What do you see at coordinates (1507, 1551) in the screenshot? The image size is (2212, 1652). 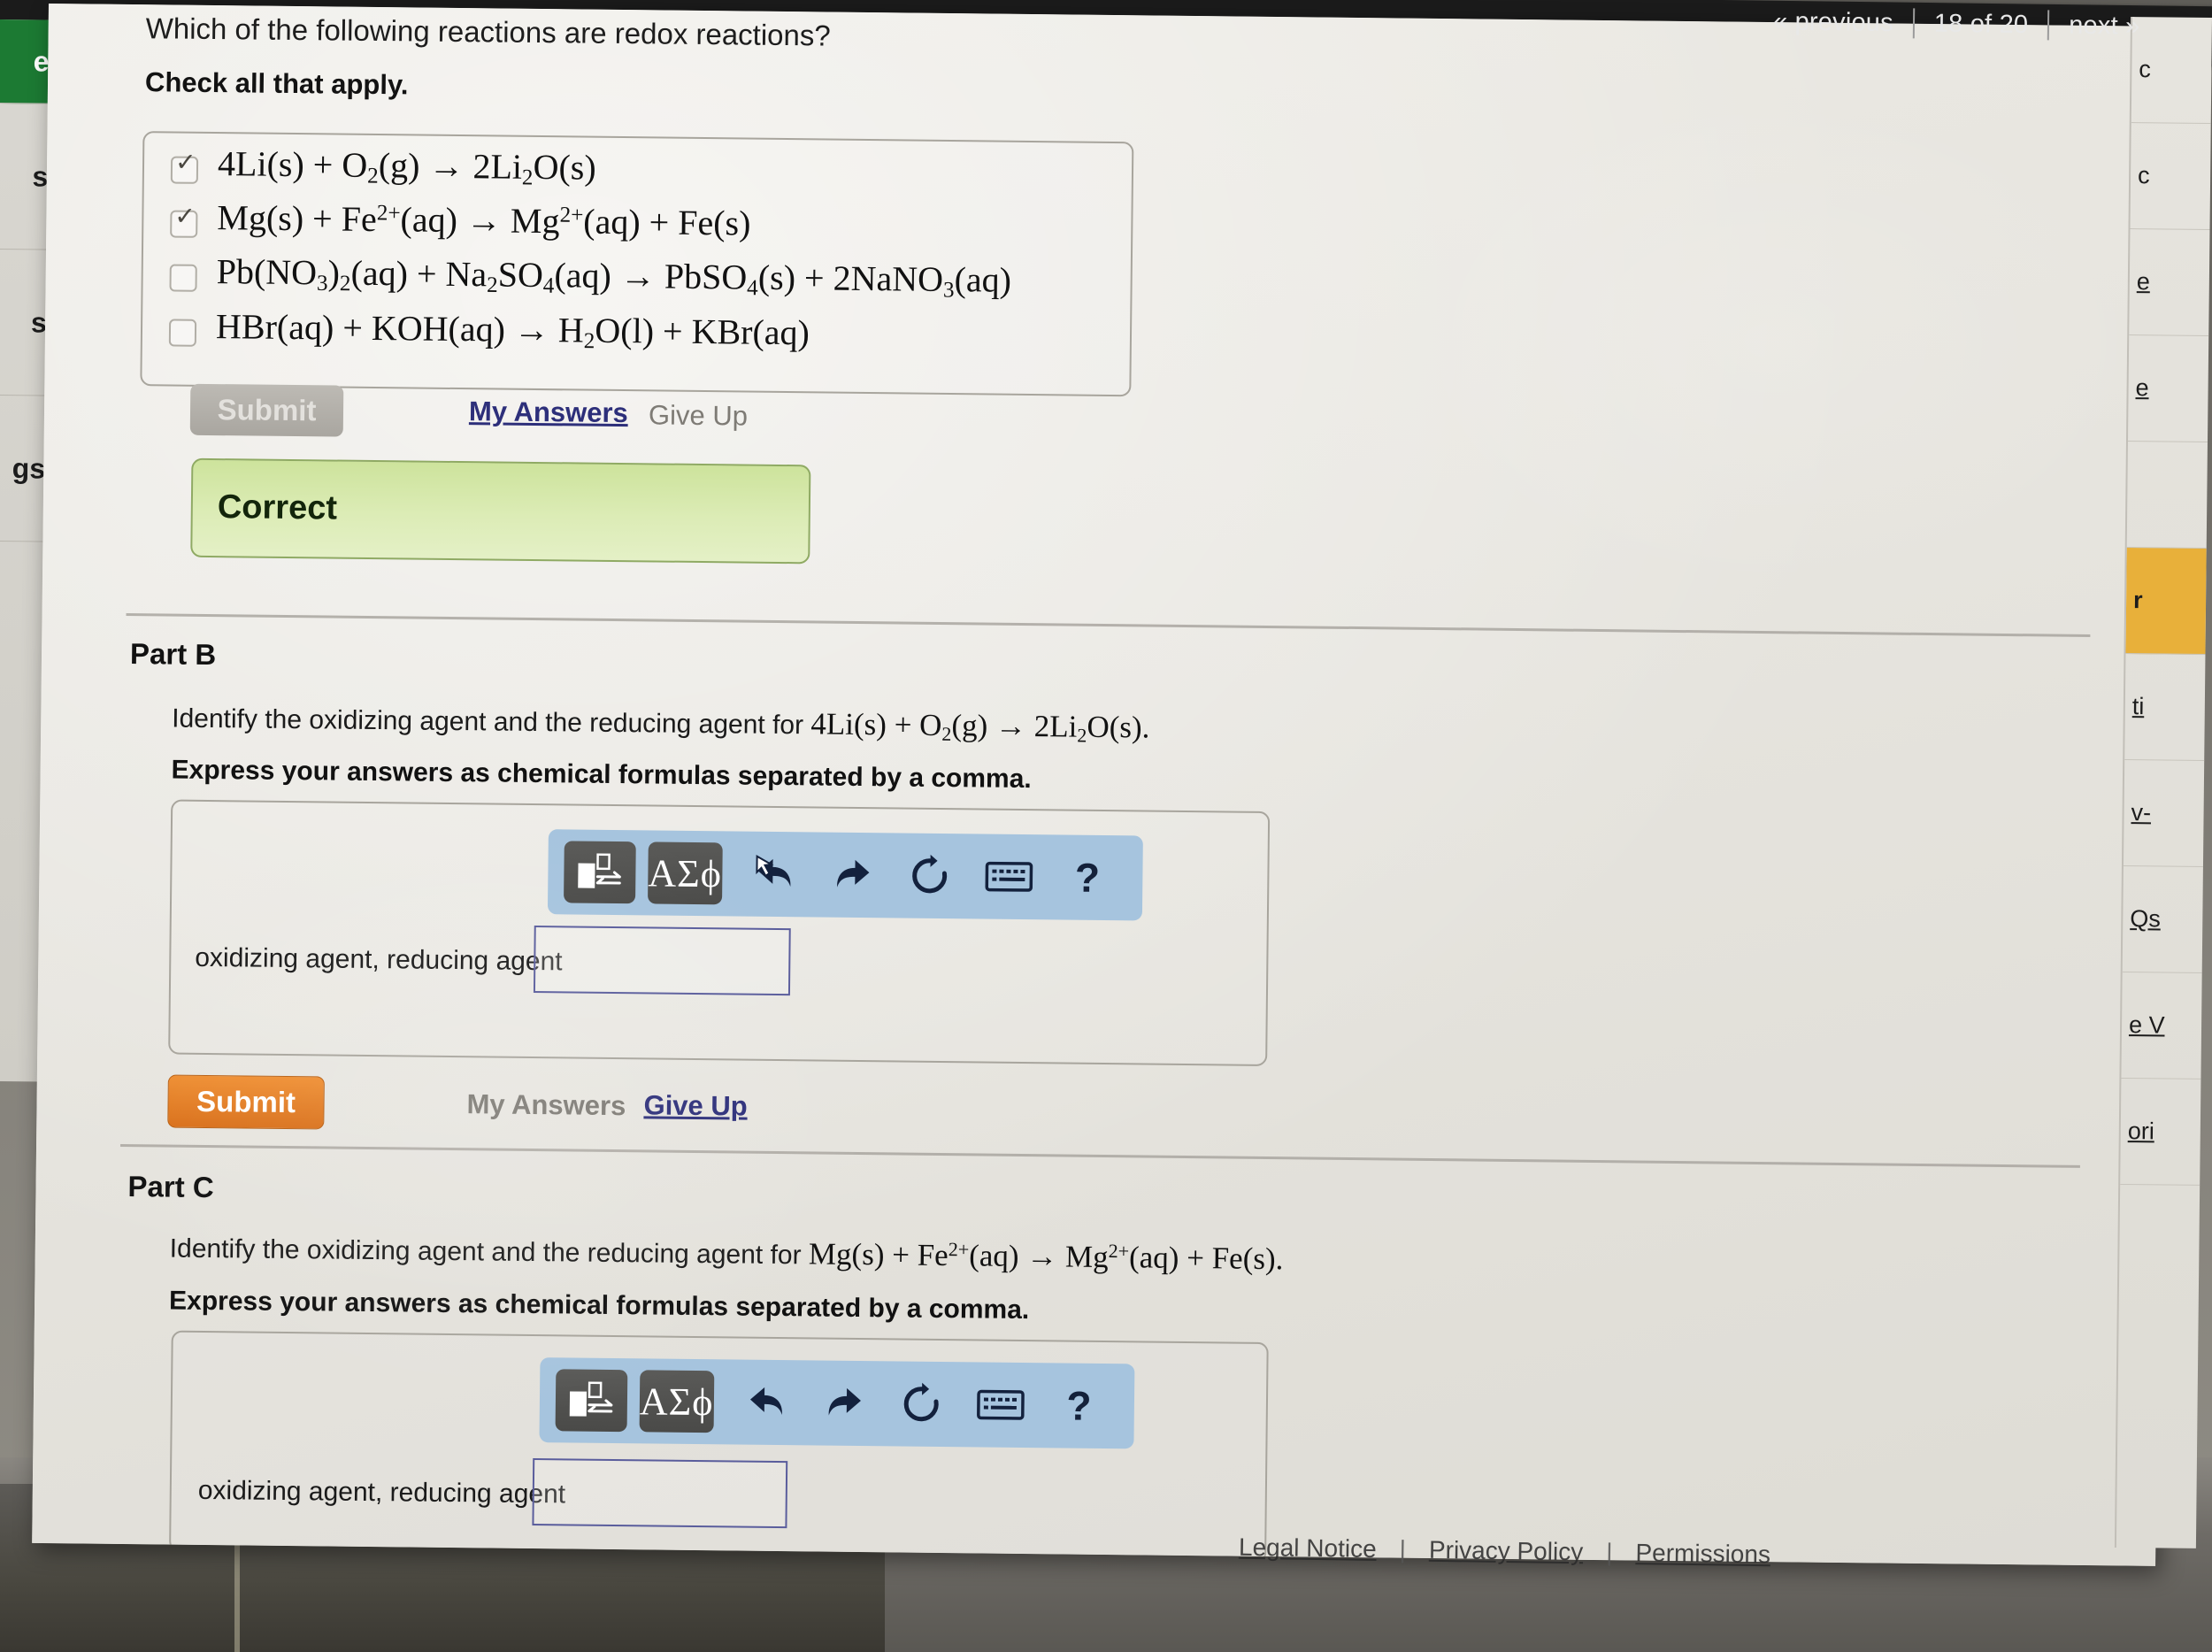 I see `privacy-policy-link: Privacy Policy` at bounding box center [1507, 1551].